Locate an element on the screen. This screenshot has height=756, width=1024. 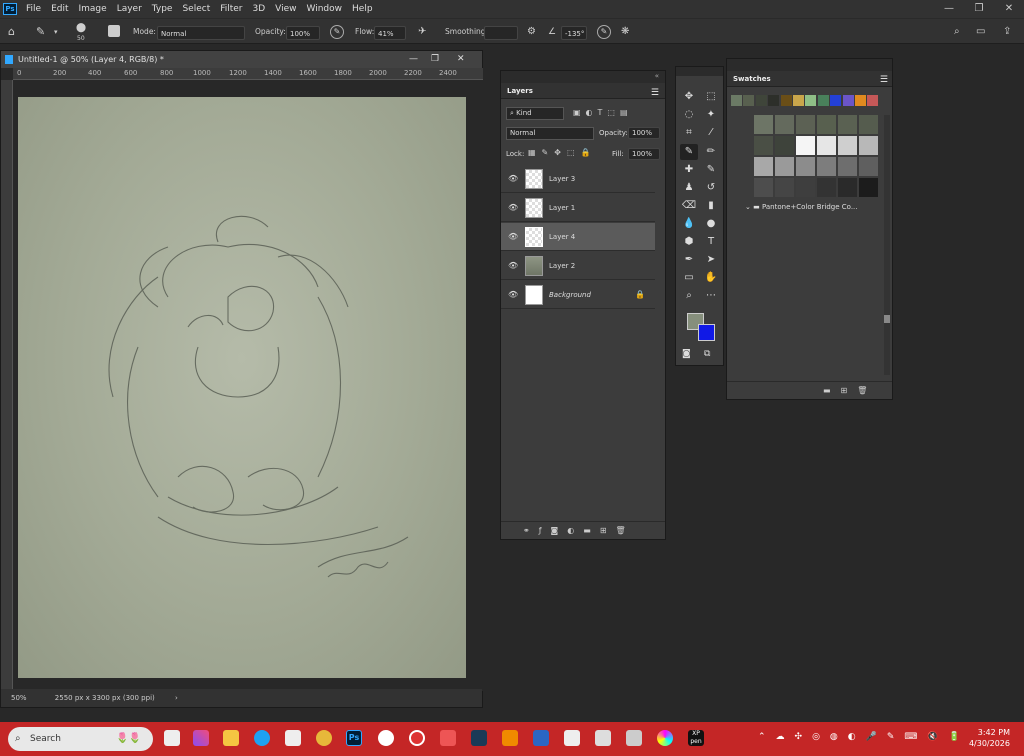
menu-type: Type is located at coordinates (162, 9).